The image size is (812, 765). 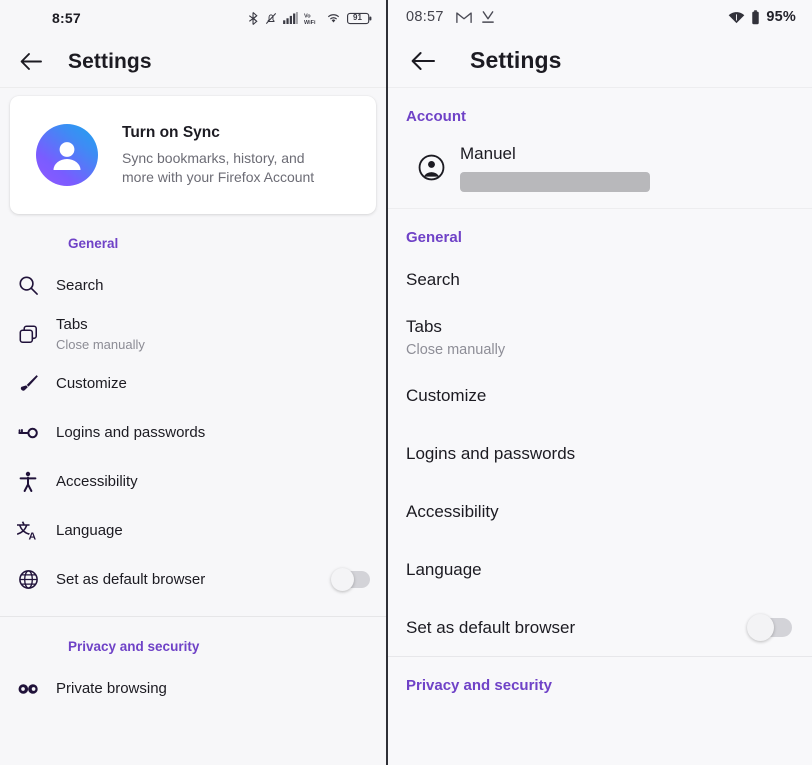 What do you see at coordinates (193, 481) in the screenshot?
I see `sidebar-item-accessibility: Accessibility` at bounding box center [193, 481].